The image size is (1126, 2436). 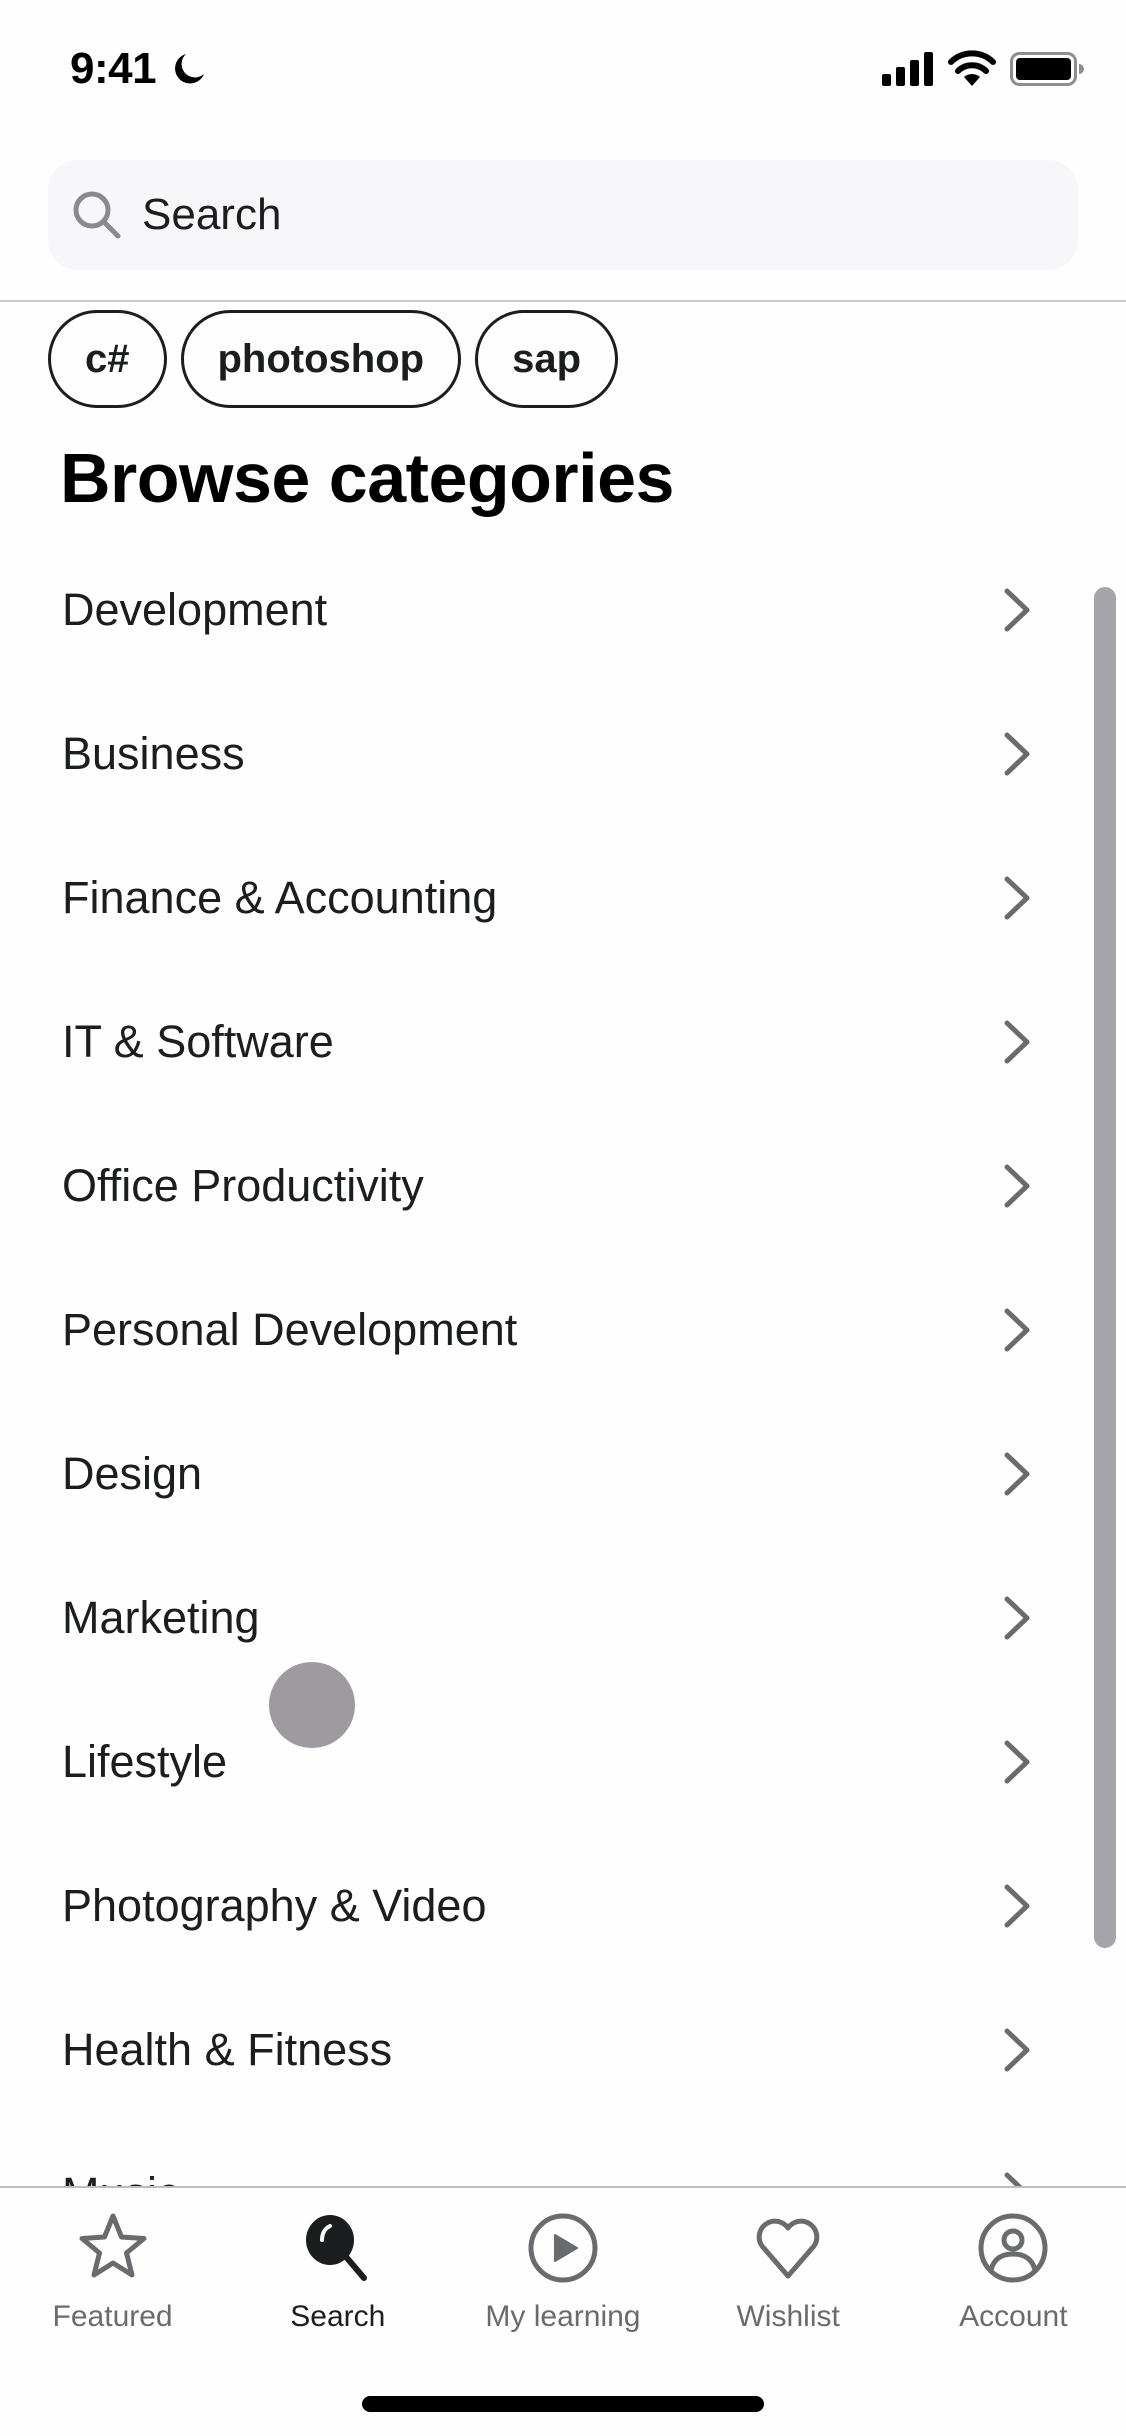 What do you see at coordinates (788, 2316) in the screenshot?
I see `tab-label: Wishlist` at bounding box center [788, 2316].